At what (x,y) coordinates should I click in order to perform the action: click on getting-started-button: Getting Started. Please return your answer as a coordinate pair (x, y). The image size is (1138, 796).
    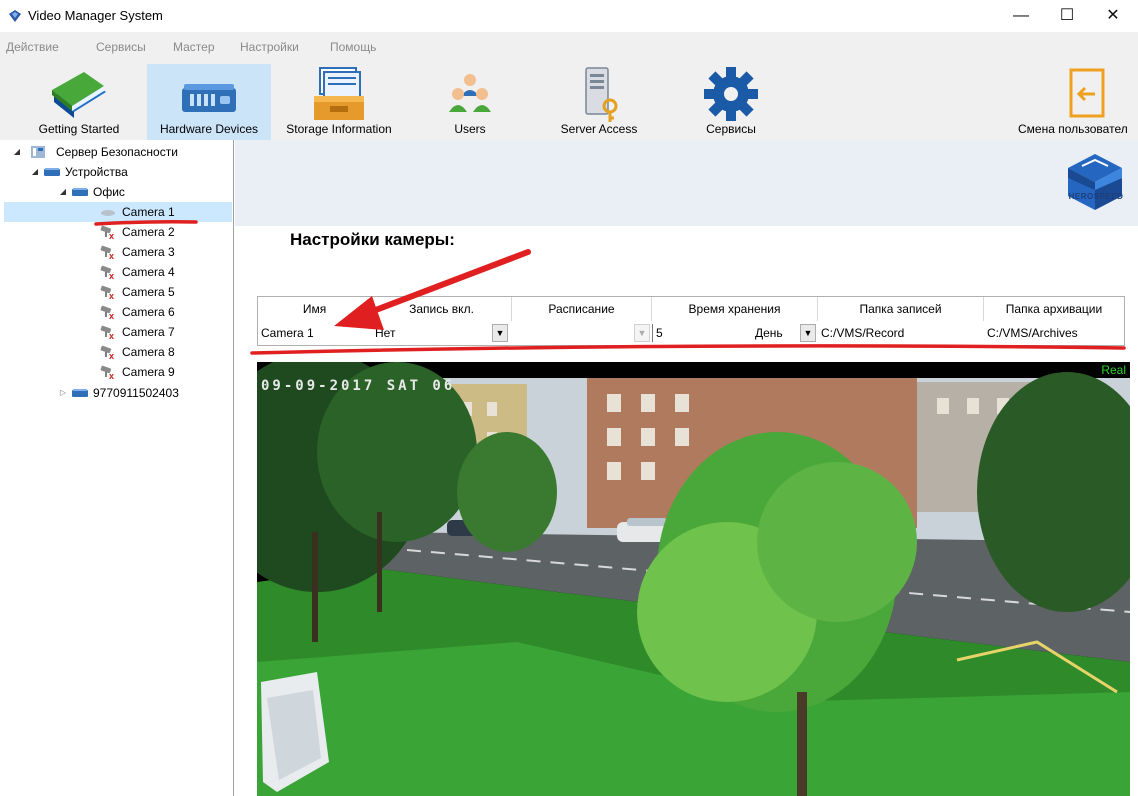
    Looking at the image, I should click on (79, 102).